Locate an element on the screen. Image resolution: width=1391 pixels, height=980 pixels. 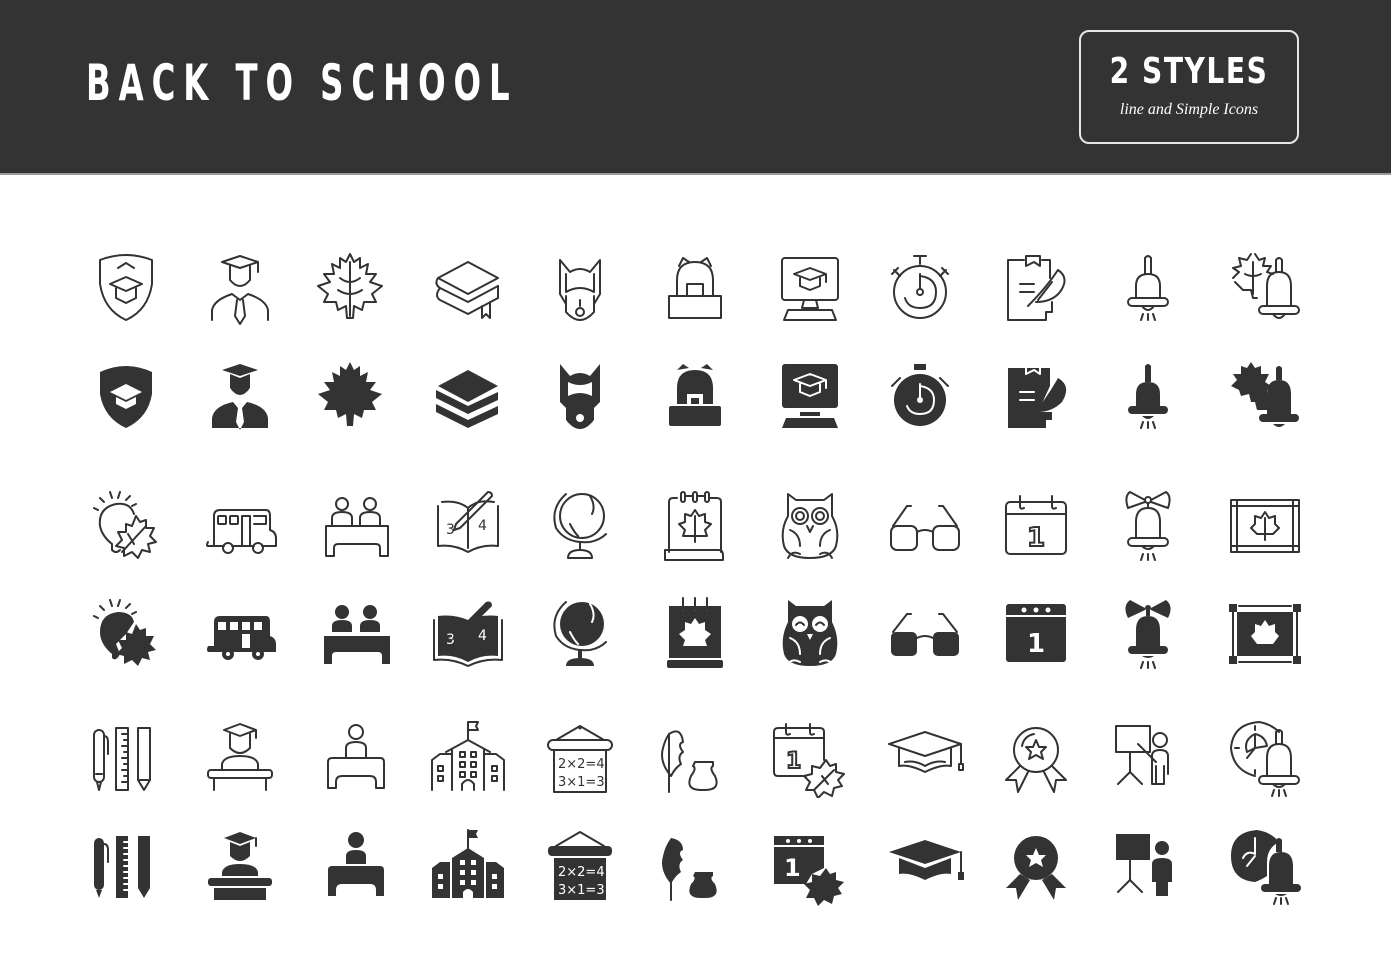
leaf-and-bell-icon is located at coordinates (1265, 288).